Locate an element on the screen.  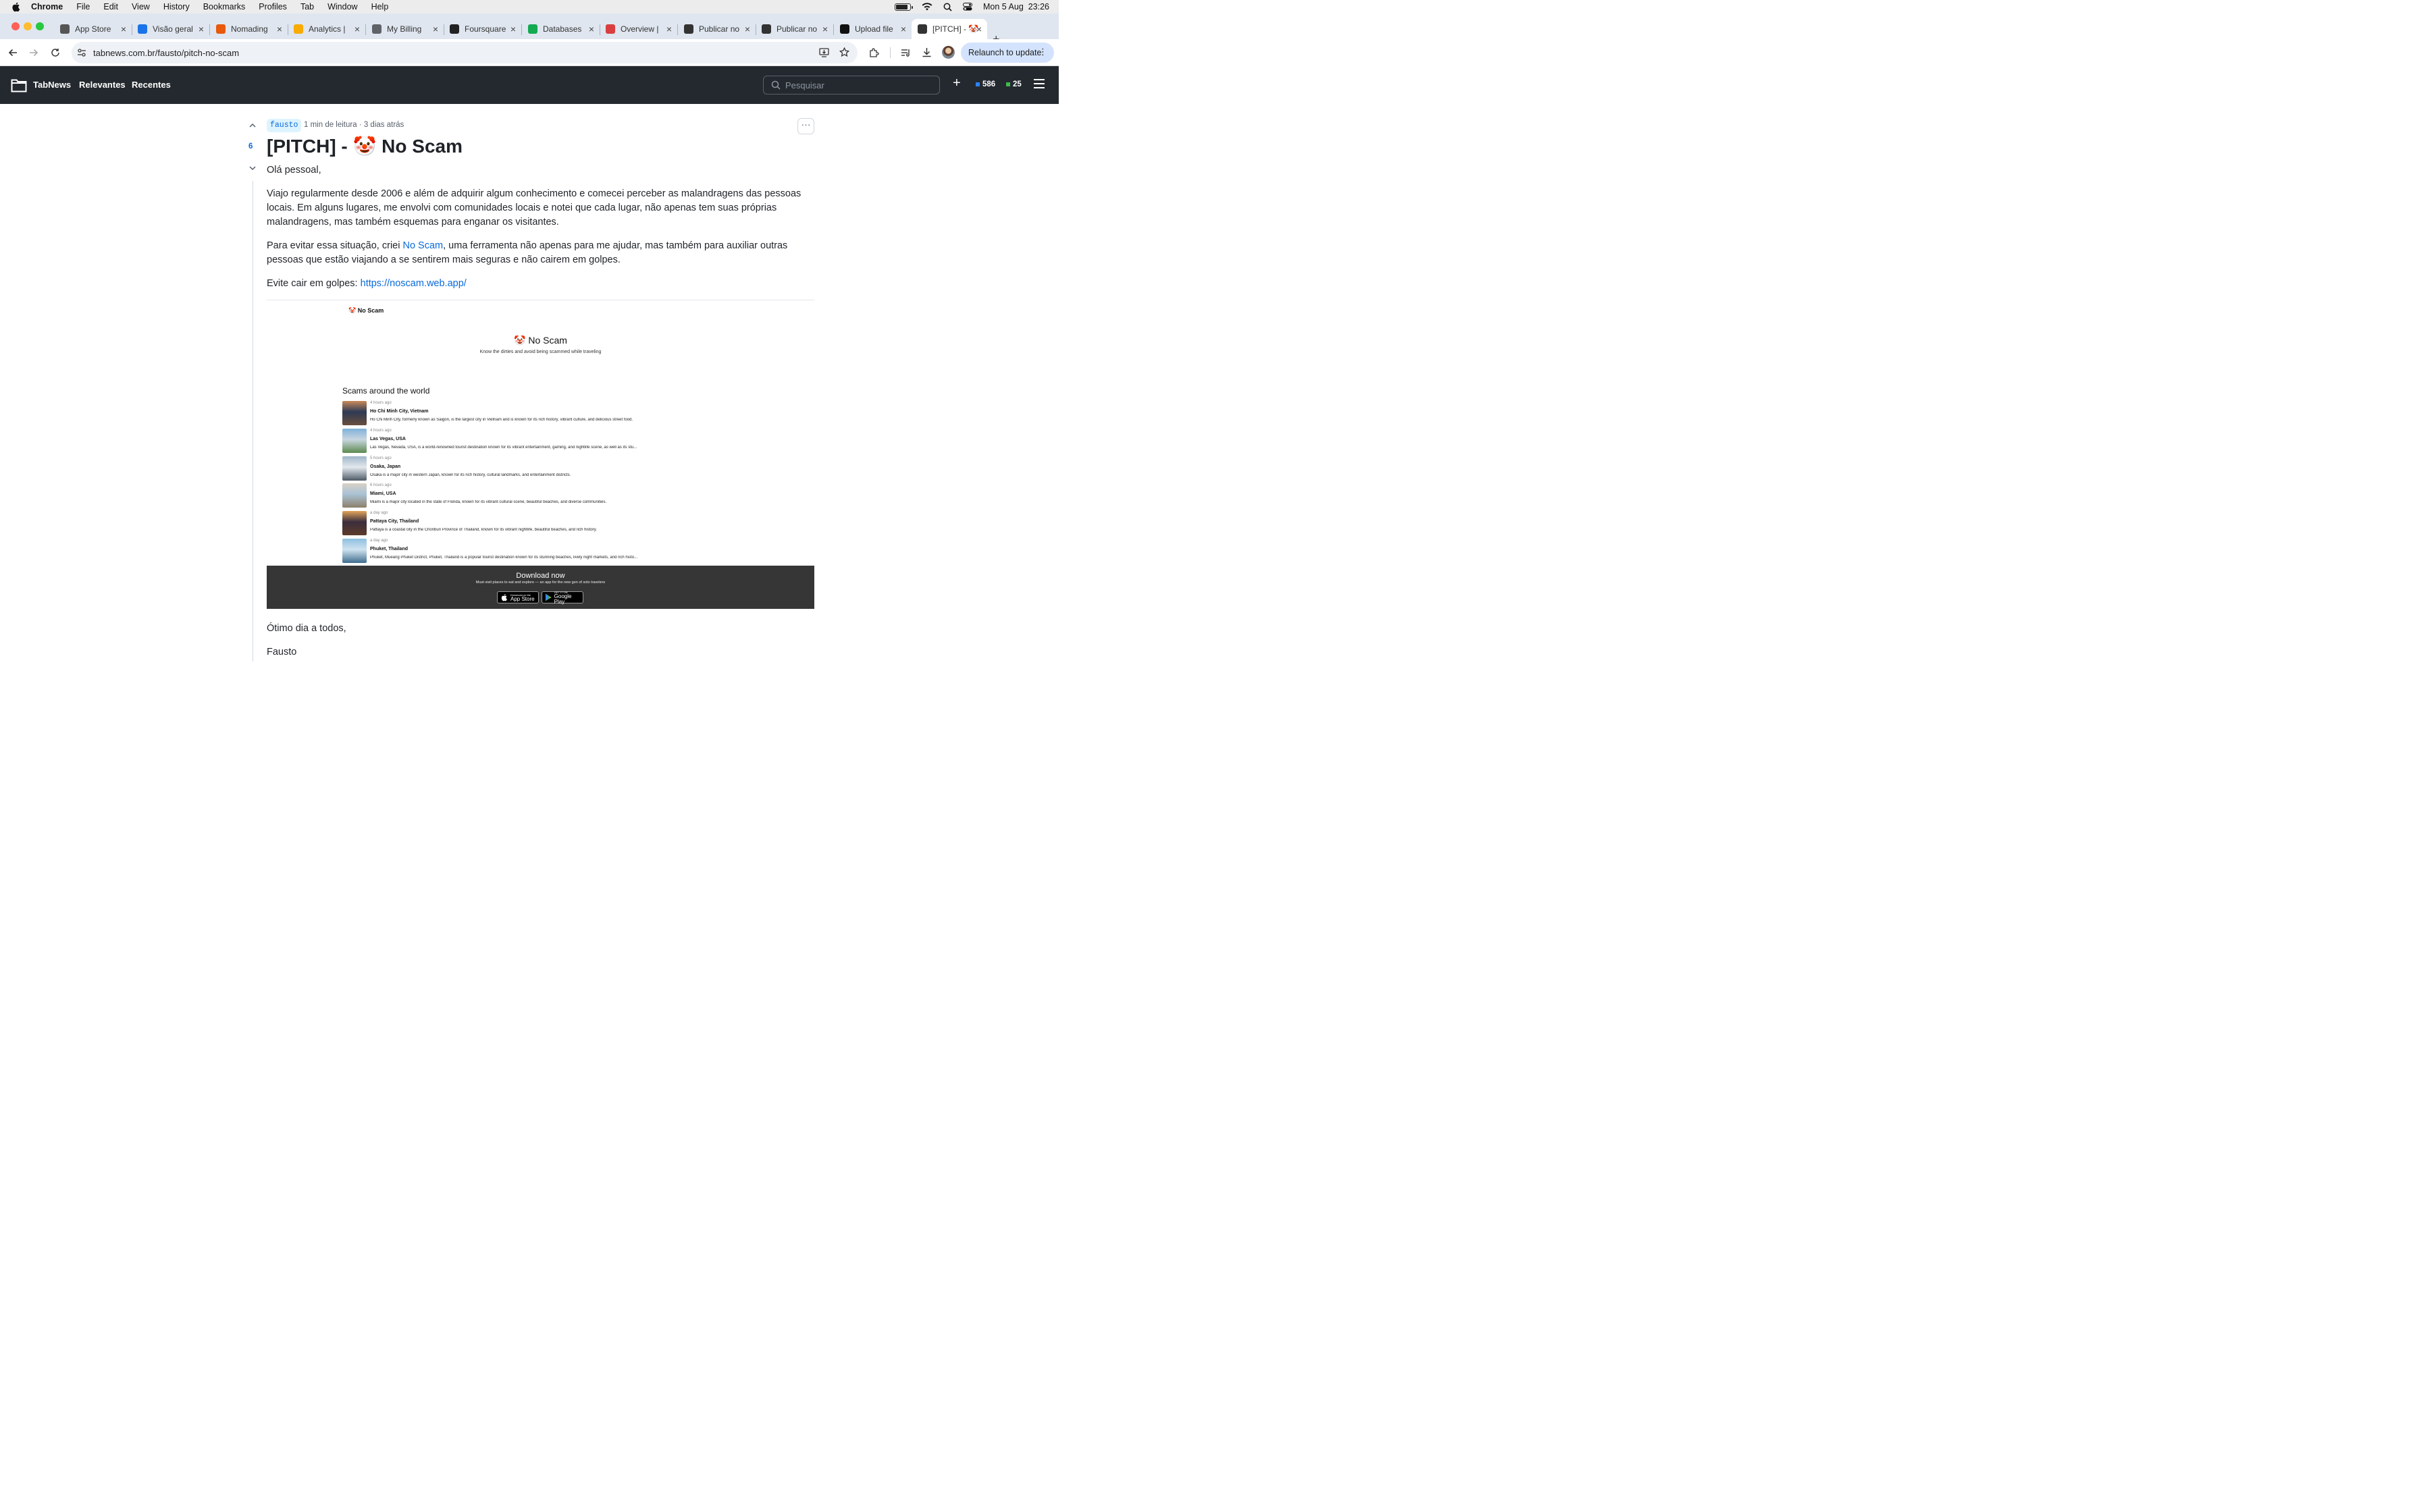
search-input is located at coordinates (851, 85).